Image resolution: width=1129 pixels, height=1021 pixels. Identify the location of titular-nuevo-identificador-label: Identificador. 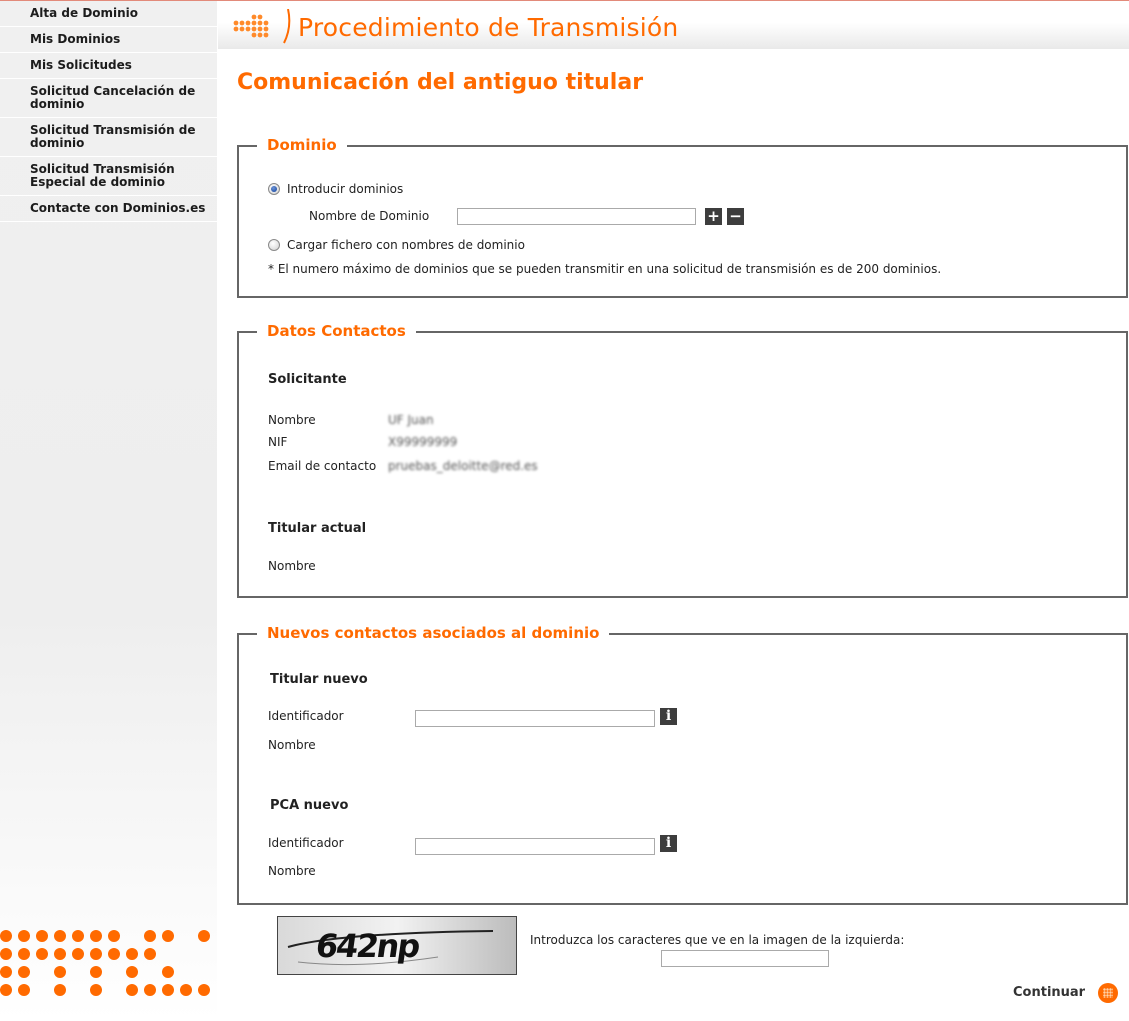
(306, 716).